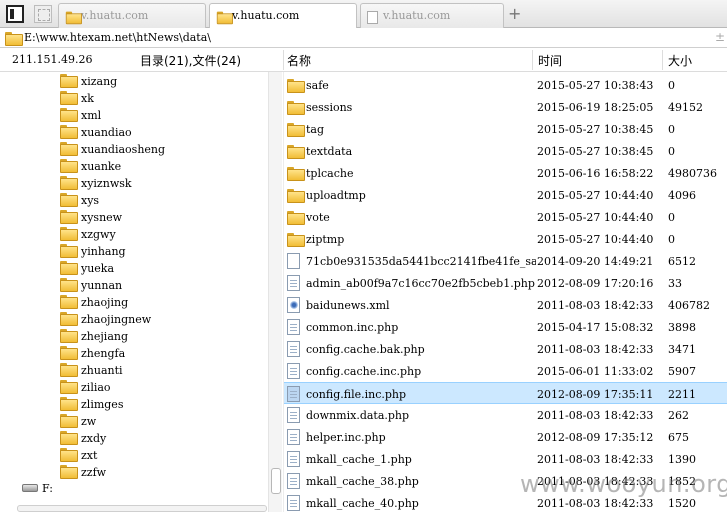  What do you see at coordinates (505, 85) in the screenshot?
I see `file-row: safe 2015-05-27 10:38:43 0` at bounding box center [505, 85].